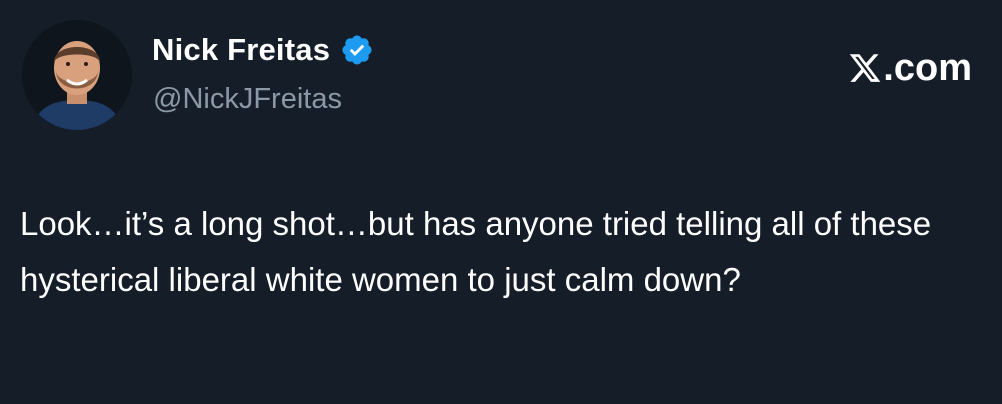 The height and width of the screenshot is (404, 1002). What do you see at coordinates (247, 99) in the screenshot?
I see `author-handle: @NickJFreitas` at bounding box center [247, 99].